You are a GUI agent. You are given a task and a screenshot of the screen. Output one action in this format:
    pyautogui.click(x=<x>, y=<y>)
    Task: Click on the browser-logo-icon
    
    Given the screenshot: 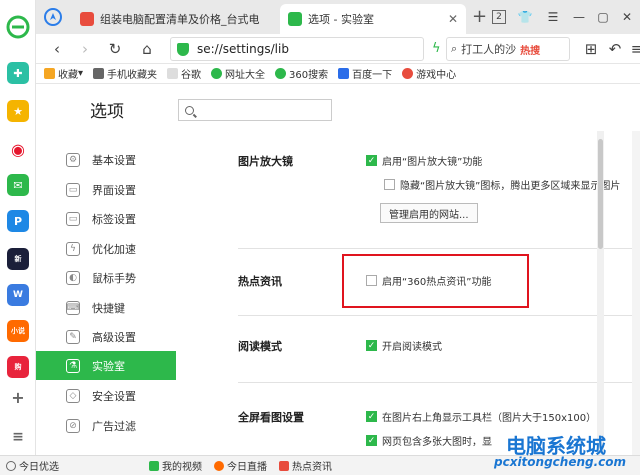 What is the action you would take?
    pyautogui.click(x=18, y=27)
    